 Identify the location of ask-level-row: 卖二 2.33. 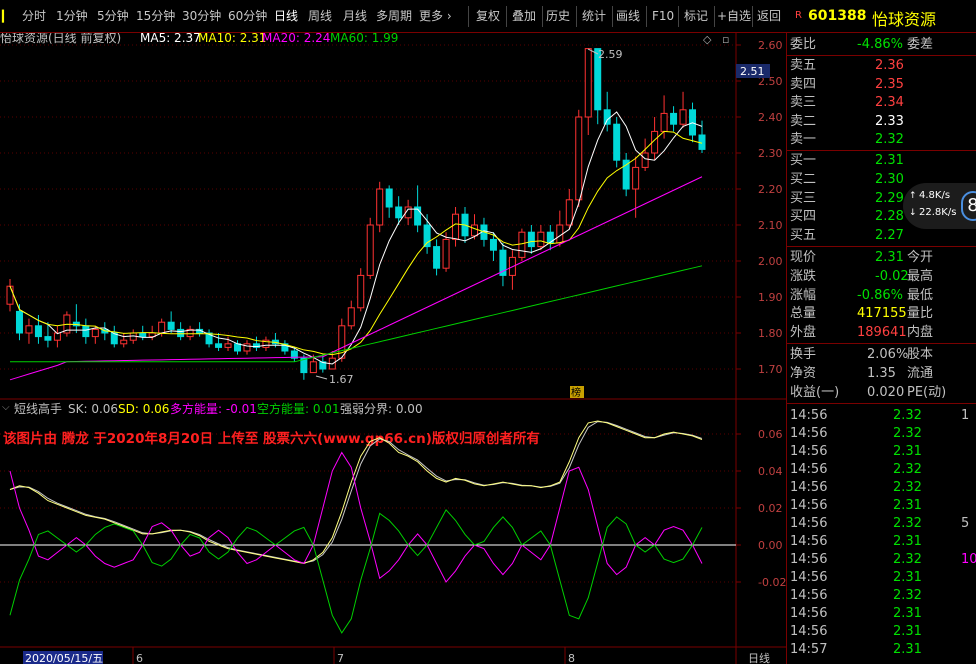
(881, 122).